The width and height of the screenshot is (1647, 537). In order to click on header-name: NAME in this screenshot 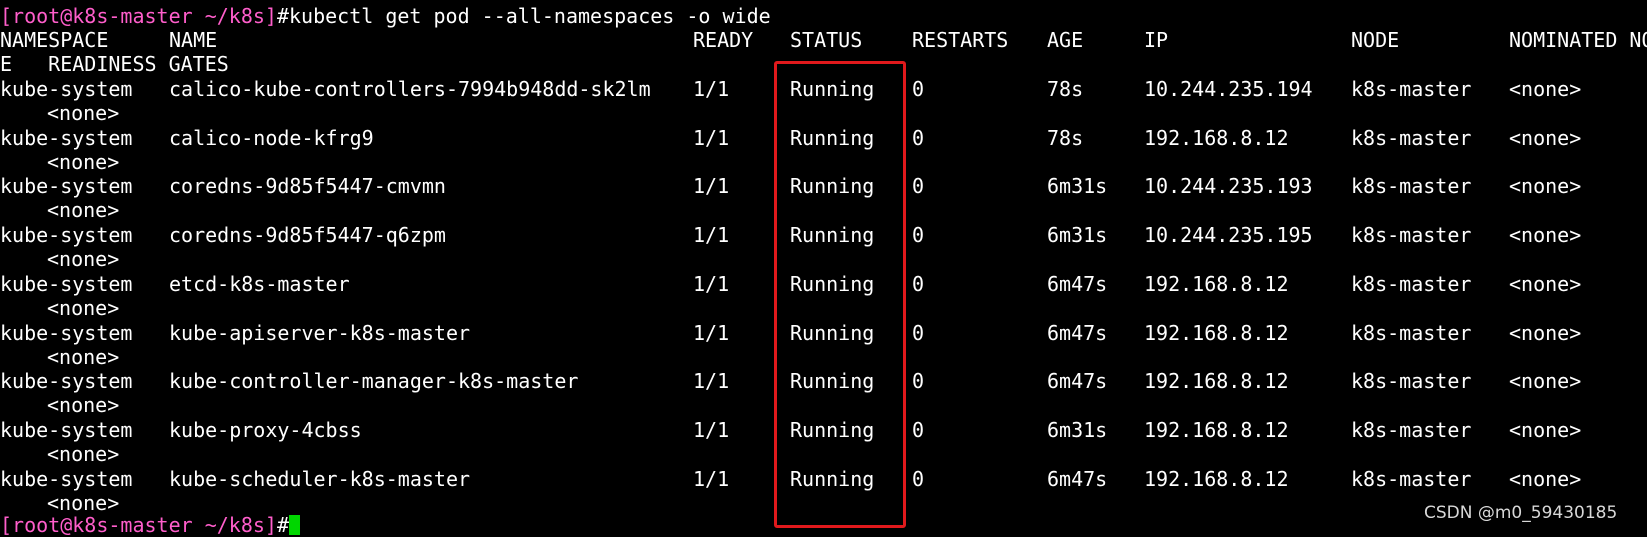, I will do `click(193, 40)`.